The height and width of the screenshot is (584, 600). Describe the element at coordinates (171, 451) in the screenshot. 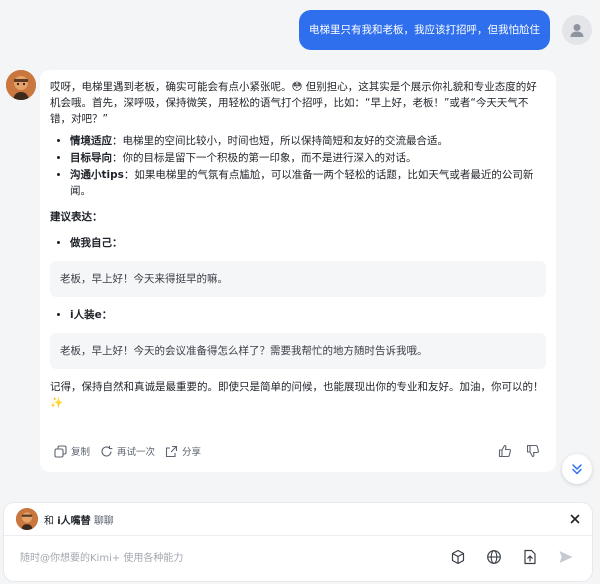

I see `share-icon` at that location.